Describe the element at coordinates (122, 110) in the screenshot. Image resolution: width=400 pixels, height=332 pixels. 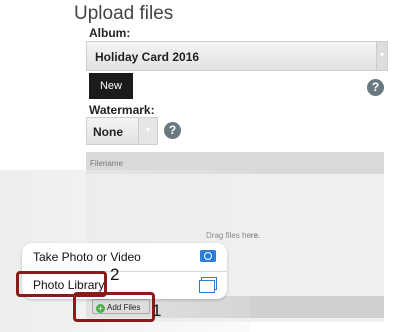
I see `watermark-label: Watermark:` at that location.